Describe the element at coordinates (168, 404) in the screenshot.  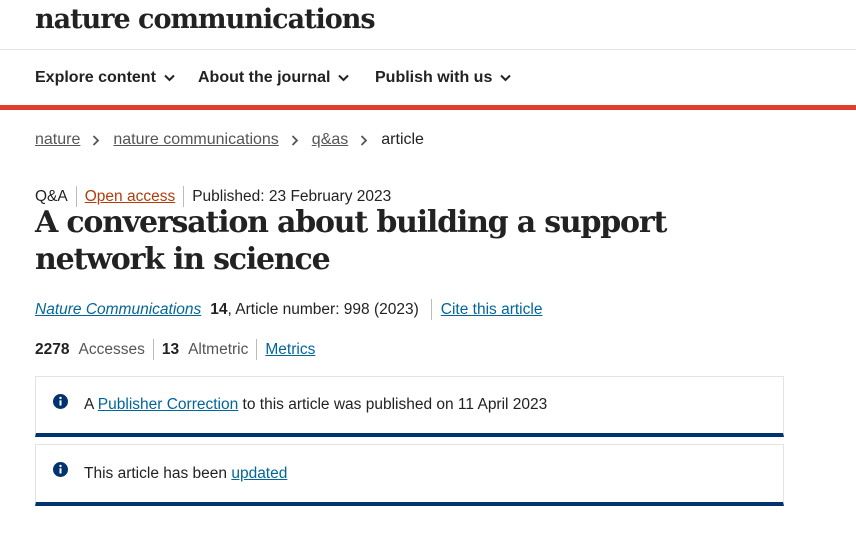
I see `publisher-correction-link: Publisher Correction` at that location.